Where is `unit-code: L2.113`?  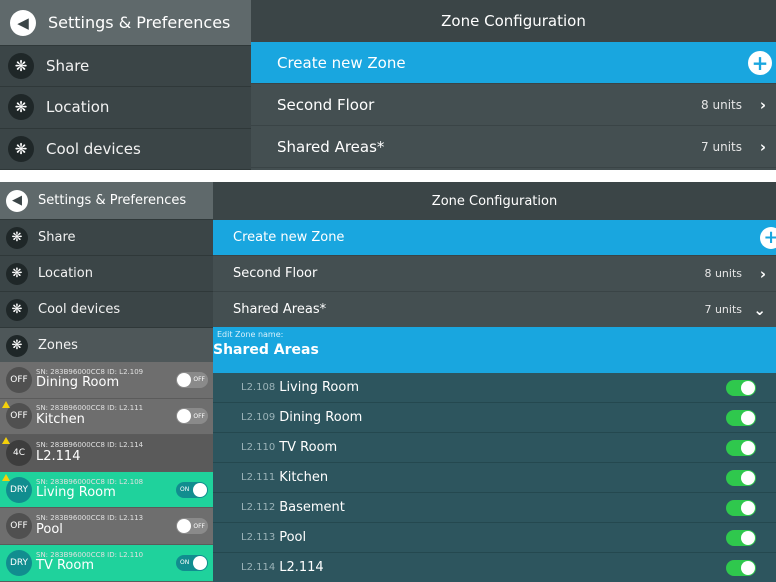
unit-code: L2.113 is located at coordinates (258, 537).